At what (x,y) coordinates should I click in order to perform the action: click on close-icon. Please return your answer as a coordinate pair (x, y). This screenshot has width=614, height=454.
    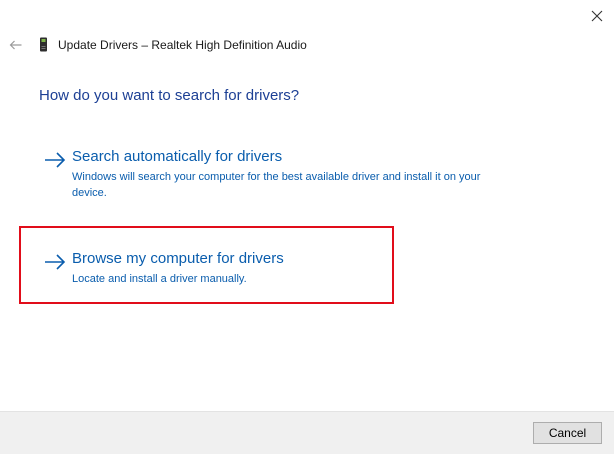
    Looking at the image, I should click on (597, 16).